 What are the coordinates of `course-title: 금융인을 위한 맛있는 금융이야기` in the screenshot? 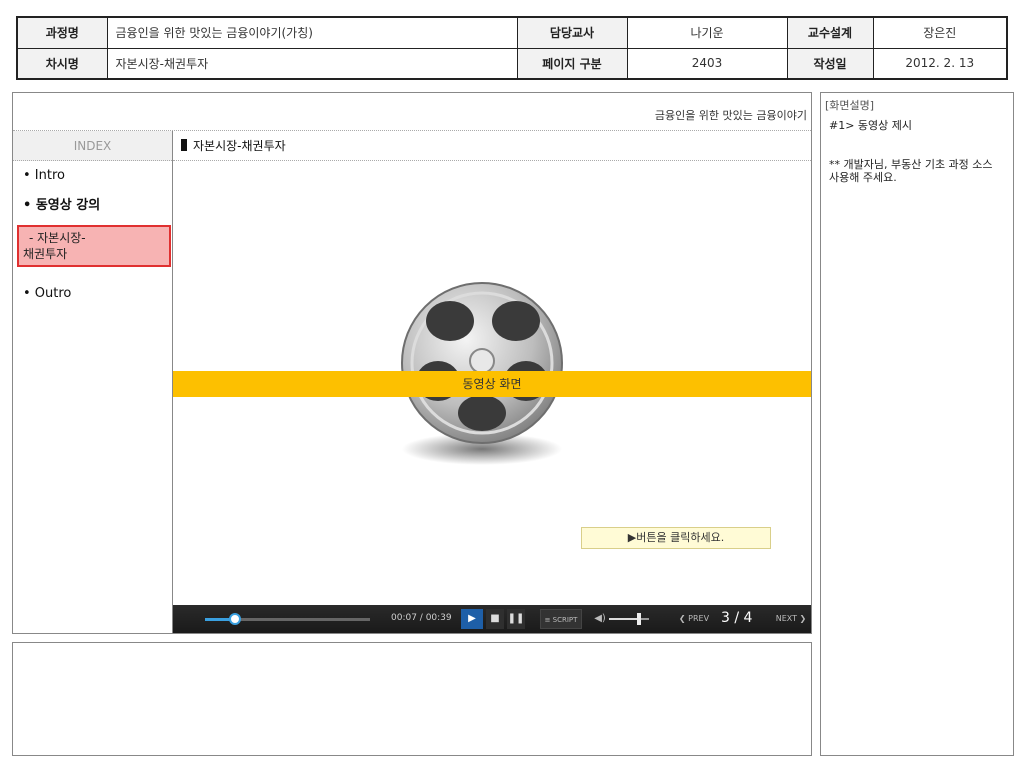 It's located at (730, 115).